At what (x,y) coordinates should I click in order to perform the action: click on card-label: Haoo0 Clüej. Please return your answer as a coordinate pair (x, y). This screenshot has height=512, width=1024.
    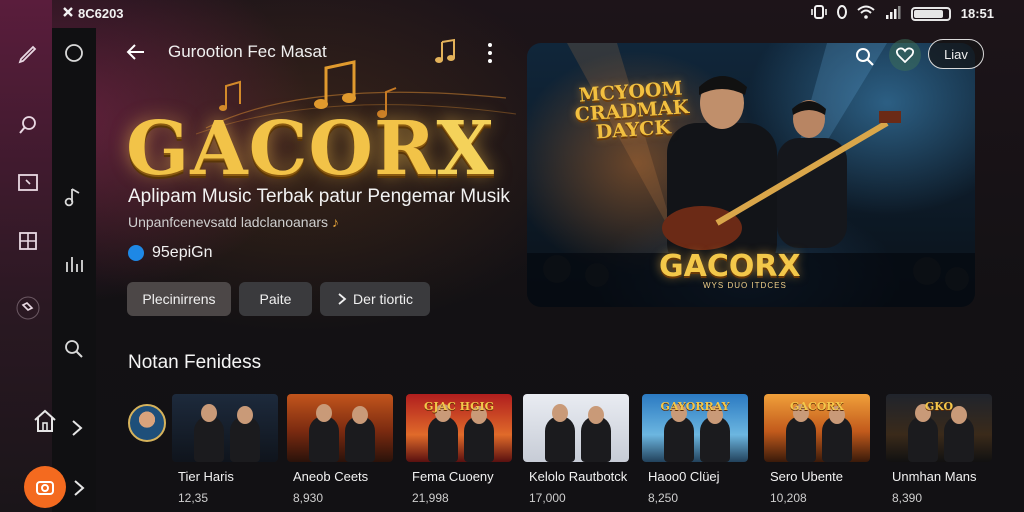
    Looking at the image, I should click on (684, 476).